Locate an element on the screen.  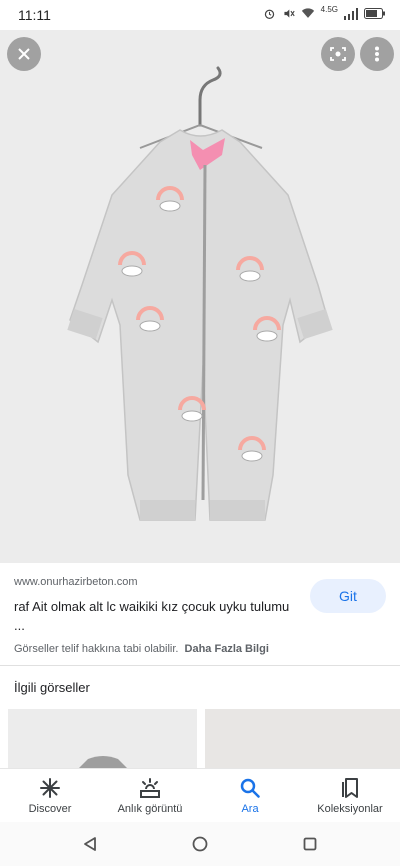
visit-button: Git is located at coordinates (348, 596).